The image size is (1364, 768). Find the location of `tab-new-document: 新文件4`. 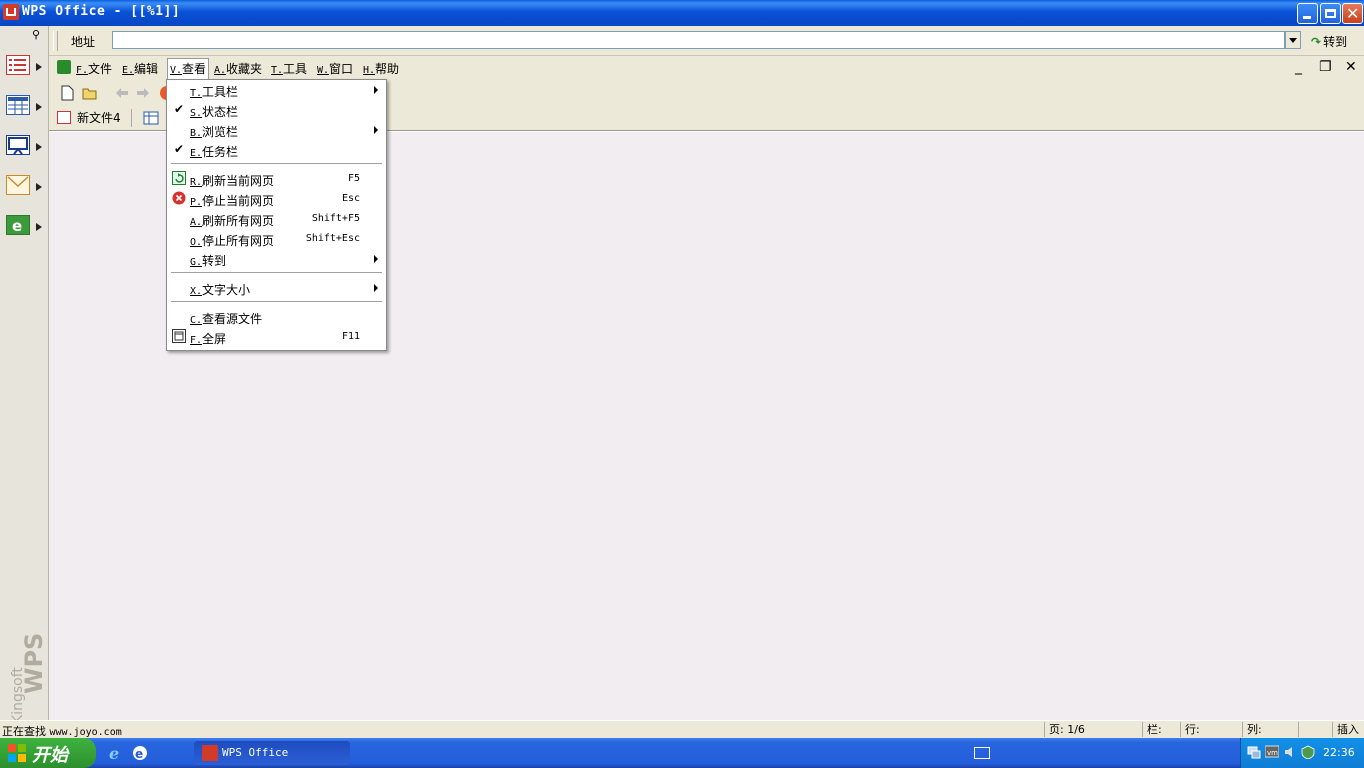

tab-new-document: 新文件4 is located at coordinates (92, 118).